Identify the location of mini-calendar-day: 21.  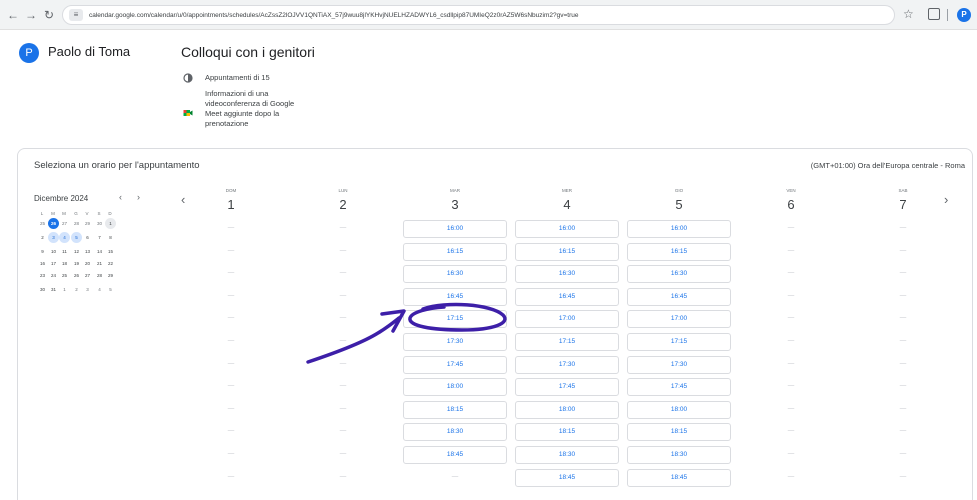
(99, 263).